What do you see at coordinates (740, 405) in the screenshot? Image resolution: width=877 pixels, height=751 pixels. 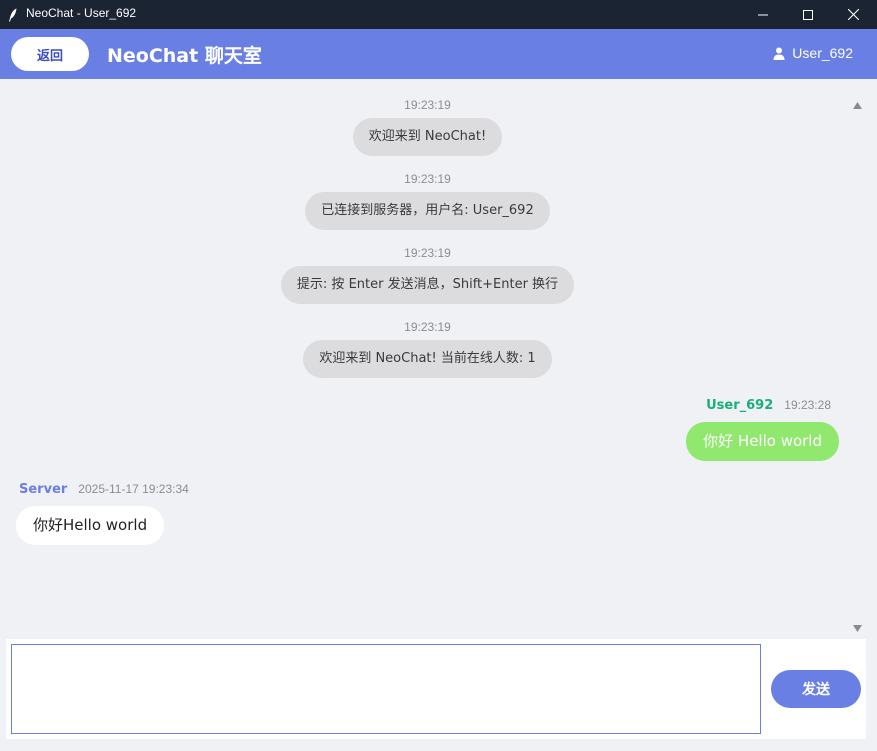 I see `own-message-sender: User_692` at bounding box center [740, 405].